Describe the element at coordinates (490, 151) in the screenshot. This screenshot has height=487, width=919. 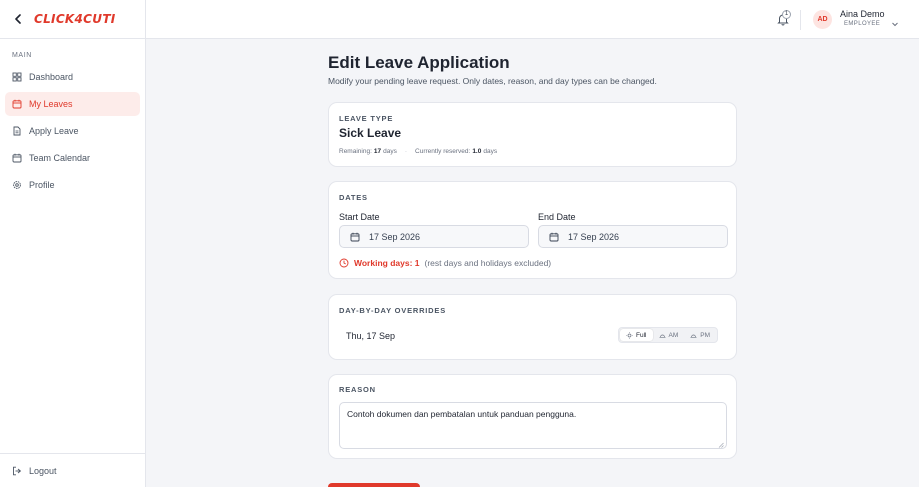
I see `reserved-unit: days` at that location.